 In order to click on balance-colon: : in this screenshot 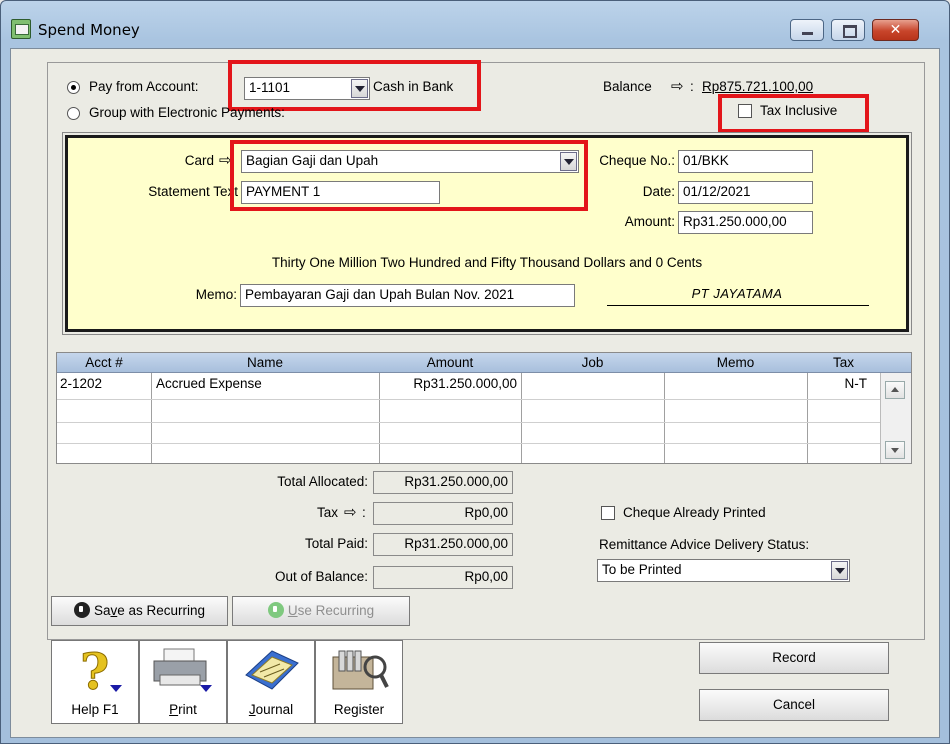, I will do `click(692, 86)`.